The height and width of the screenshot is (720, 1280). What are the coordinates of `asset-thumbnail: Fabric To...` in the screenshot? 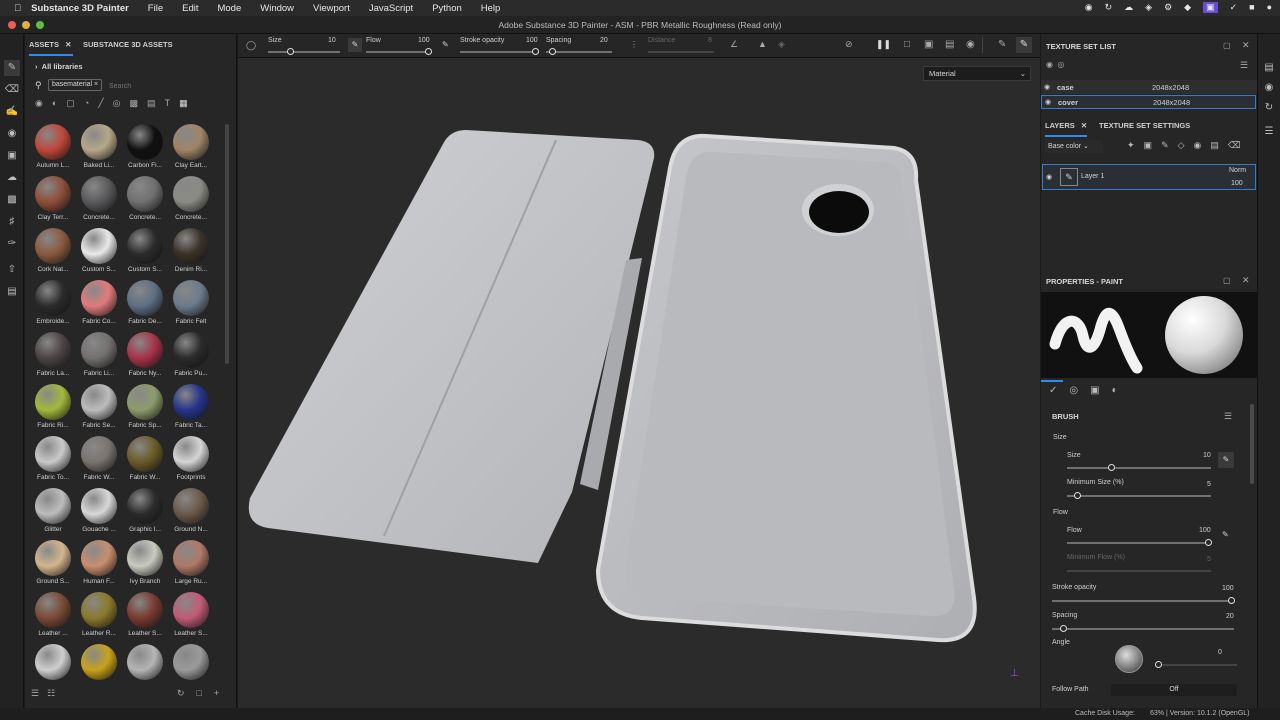 It's located at (53, 462).